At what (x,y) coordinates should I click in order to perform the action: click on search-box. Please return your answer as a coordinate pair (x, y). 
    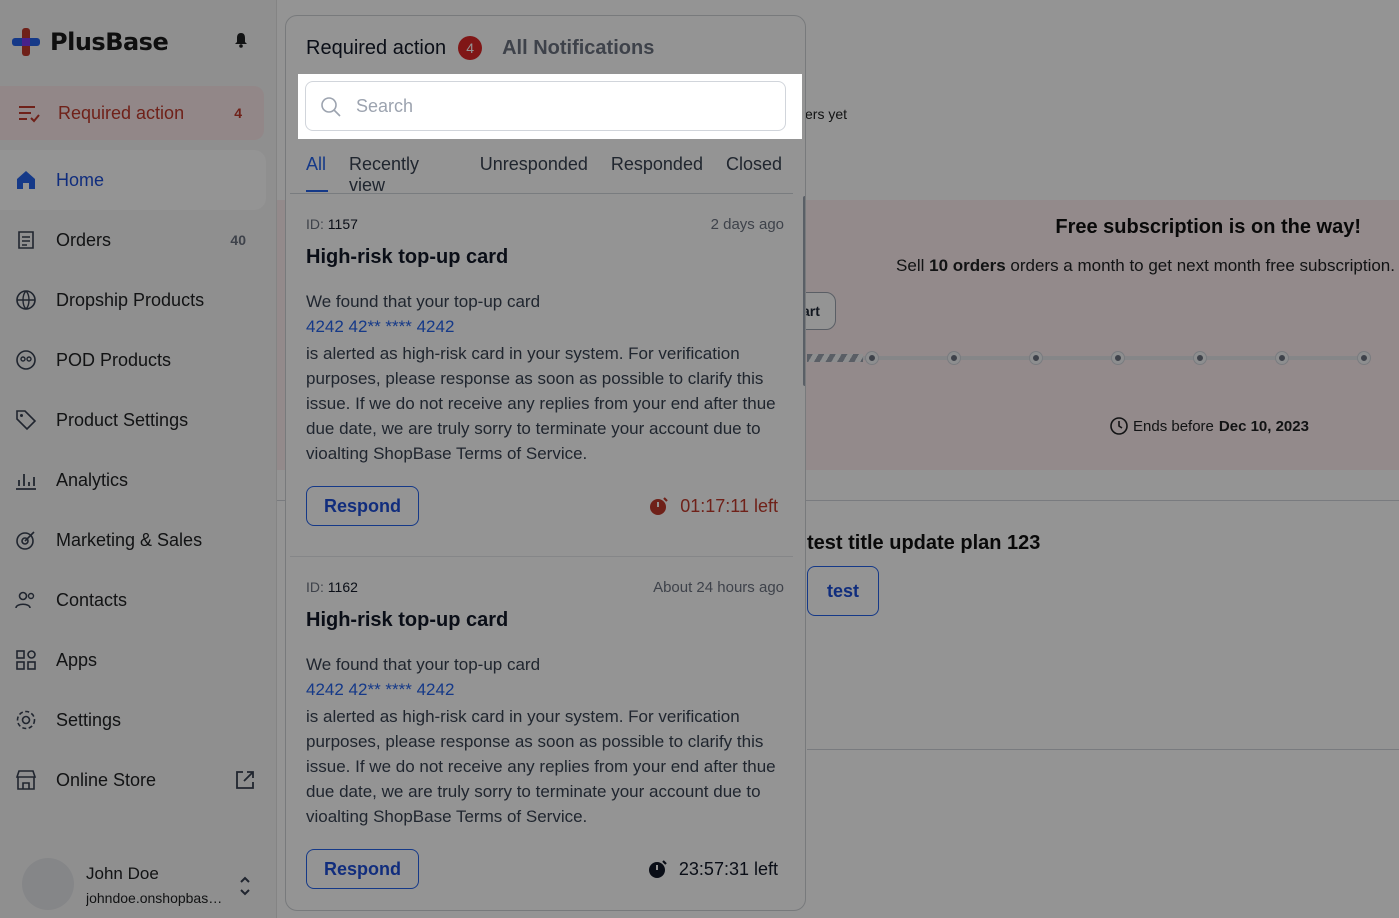
    Looking at the image, I should click on (545, 106).